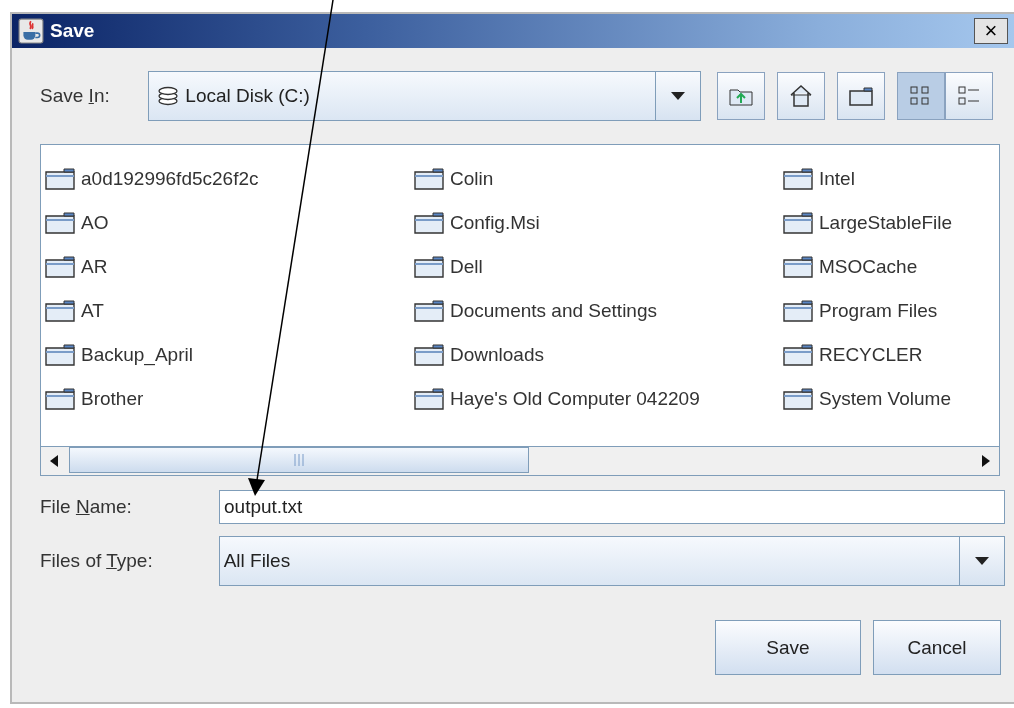 Image resolution: width=1014 pixels, height=708 pixels. What do you see at coordinates (495, 223) in the screenshot?
I see `folder-name: Config.Msi` at bounding box center [495, 223].